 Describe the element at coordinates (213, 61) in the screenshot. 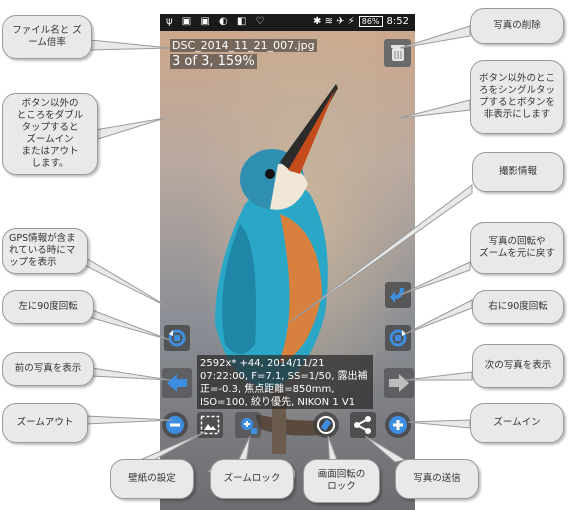

I see `position-zoom: 3 of 3, 159%` at that location.